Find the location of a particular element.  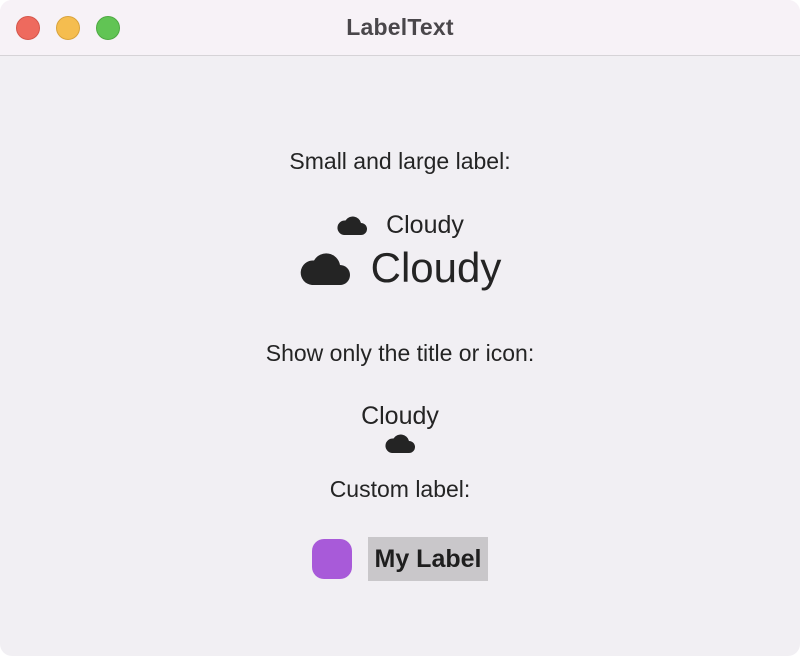

custom-label-title: My Label is located at coordinates (428, 559).